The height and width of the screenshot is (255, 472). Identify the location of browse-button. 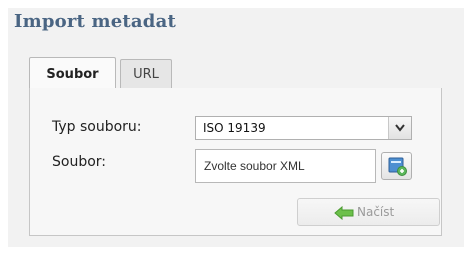
(396, 166).